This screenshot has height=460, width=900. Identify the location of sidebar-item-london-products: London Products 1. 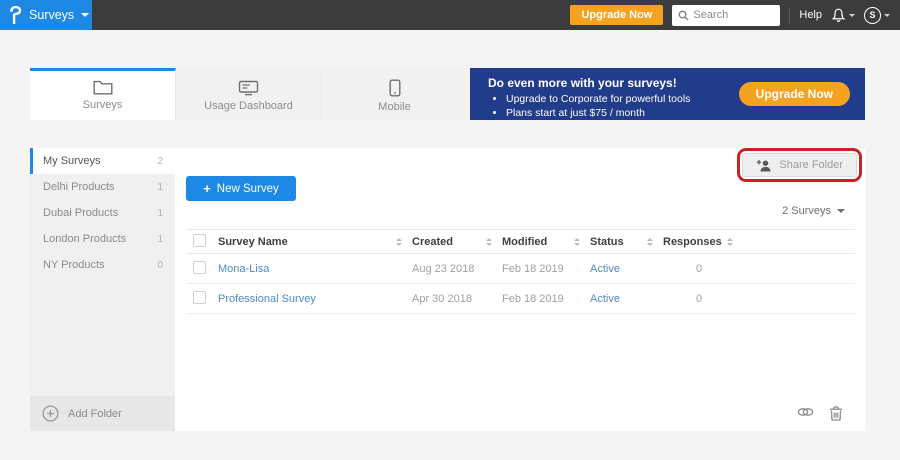
(102, 239).